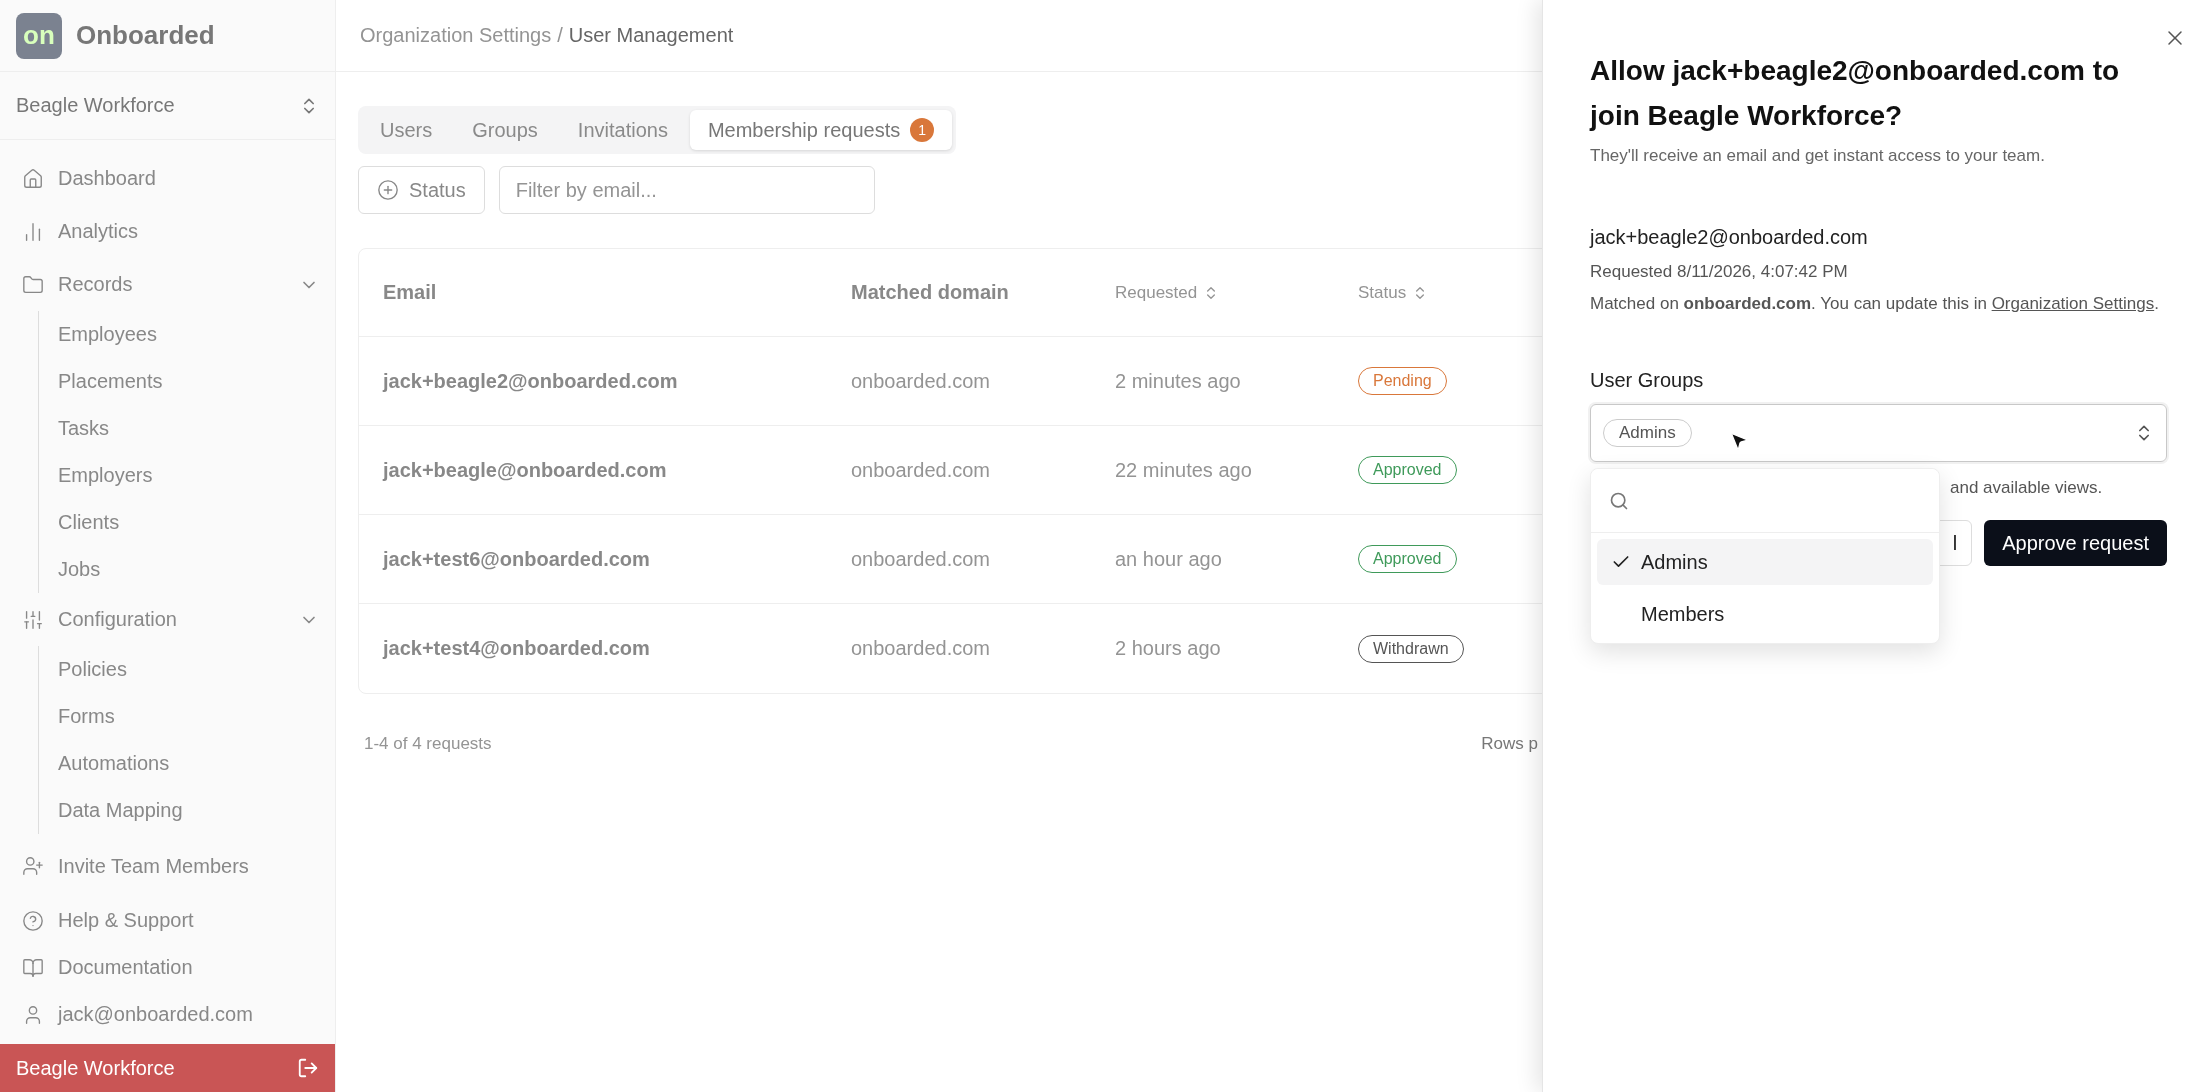 This screenshot has width=2203, height=1092. What do you see at coordinates (179, 428) in the screenshot?
I see `sidebar-subitem: Tasks` at bounding box center [179, 428].